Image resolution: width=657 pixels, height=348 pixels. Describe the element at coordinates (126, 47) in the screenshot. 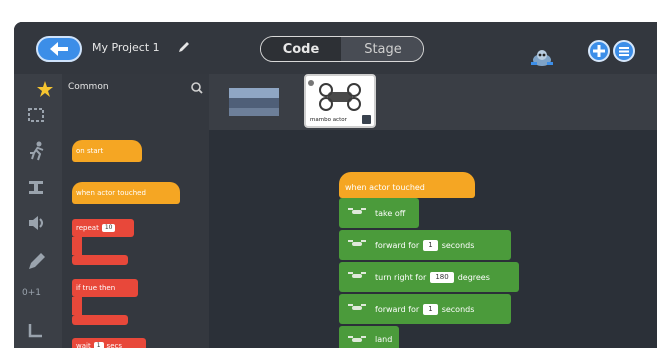

I see `project-name: My Project 1` at that location.